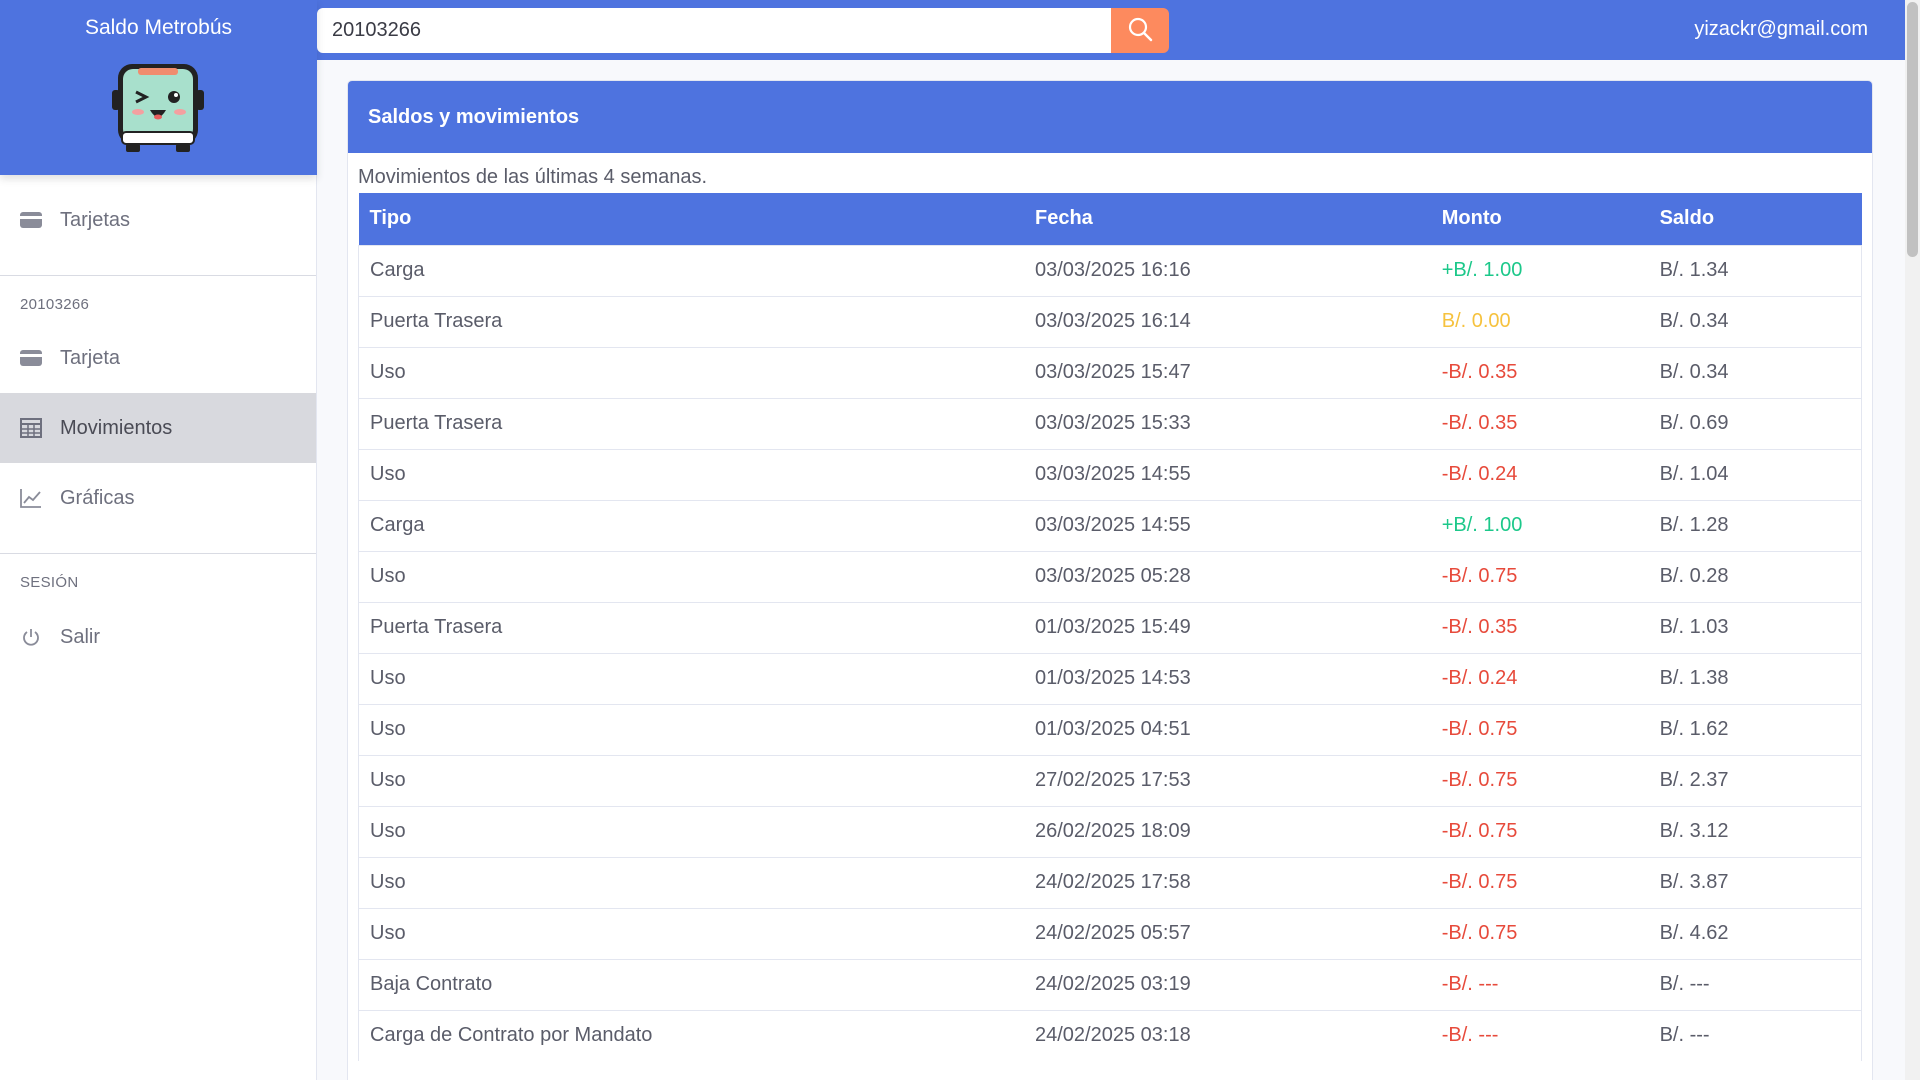 Image resolution: width=1920 pixels, height=1080 pixels. What do you see at coordinates (1227, 219) in the screenshot?
I see `column-header-fecha: Fecha` at bounding box center [1227, 219].